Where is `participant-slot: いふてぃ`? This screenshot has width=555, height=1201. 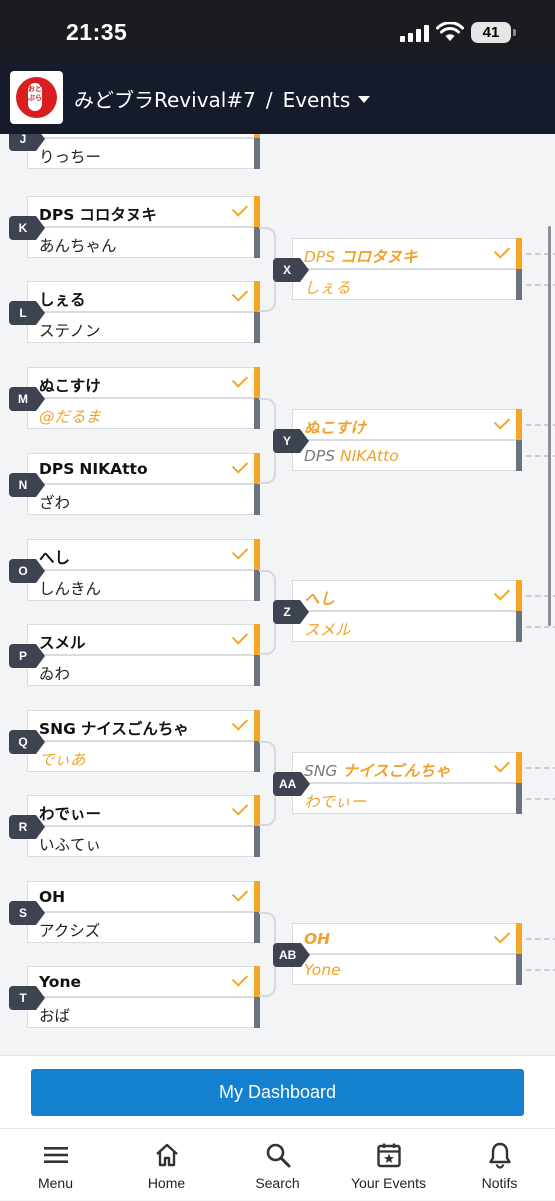
participant-slot: いふてぃ is located at coordinates (143, 841).